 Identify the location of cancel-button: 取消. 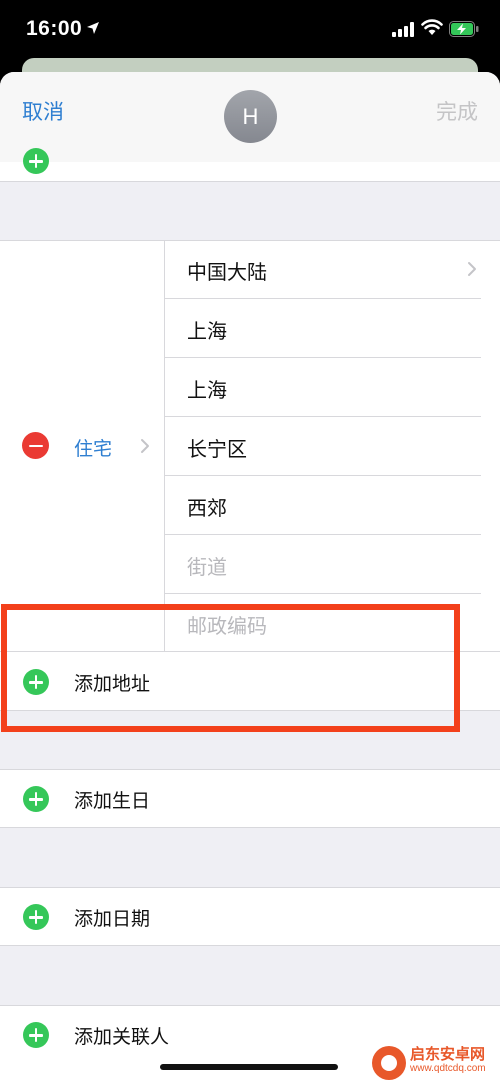
(43, 111).